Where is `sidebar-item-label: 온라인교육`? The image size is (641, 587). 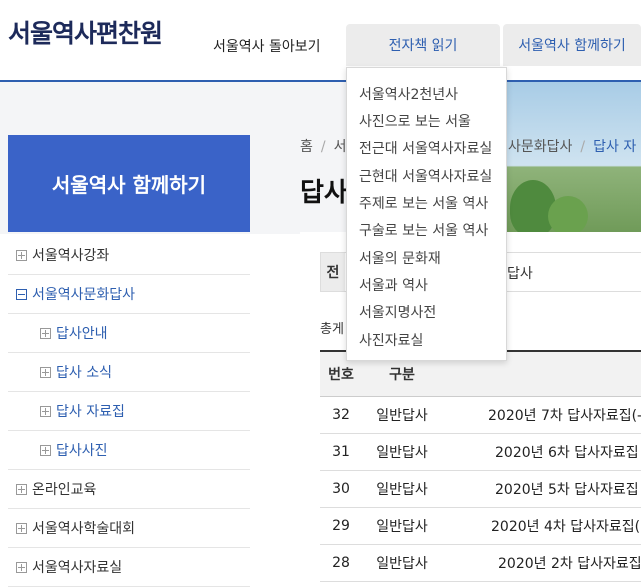
sidebar-item-label: 온라인교육 is located at coordinates (64, 490).